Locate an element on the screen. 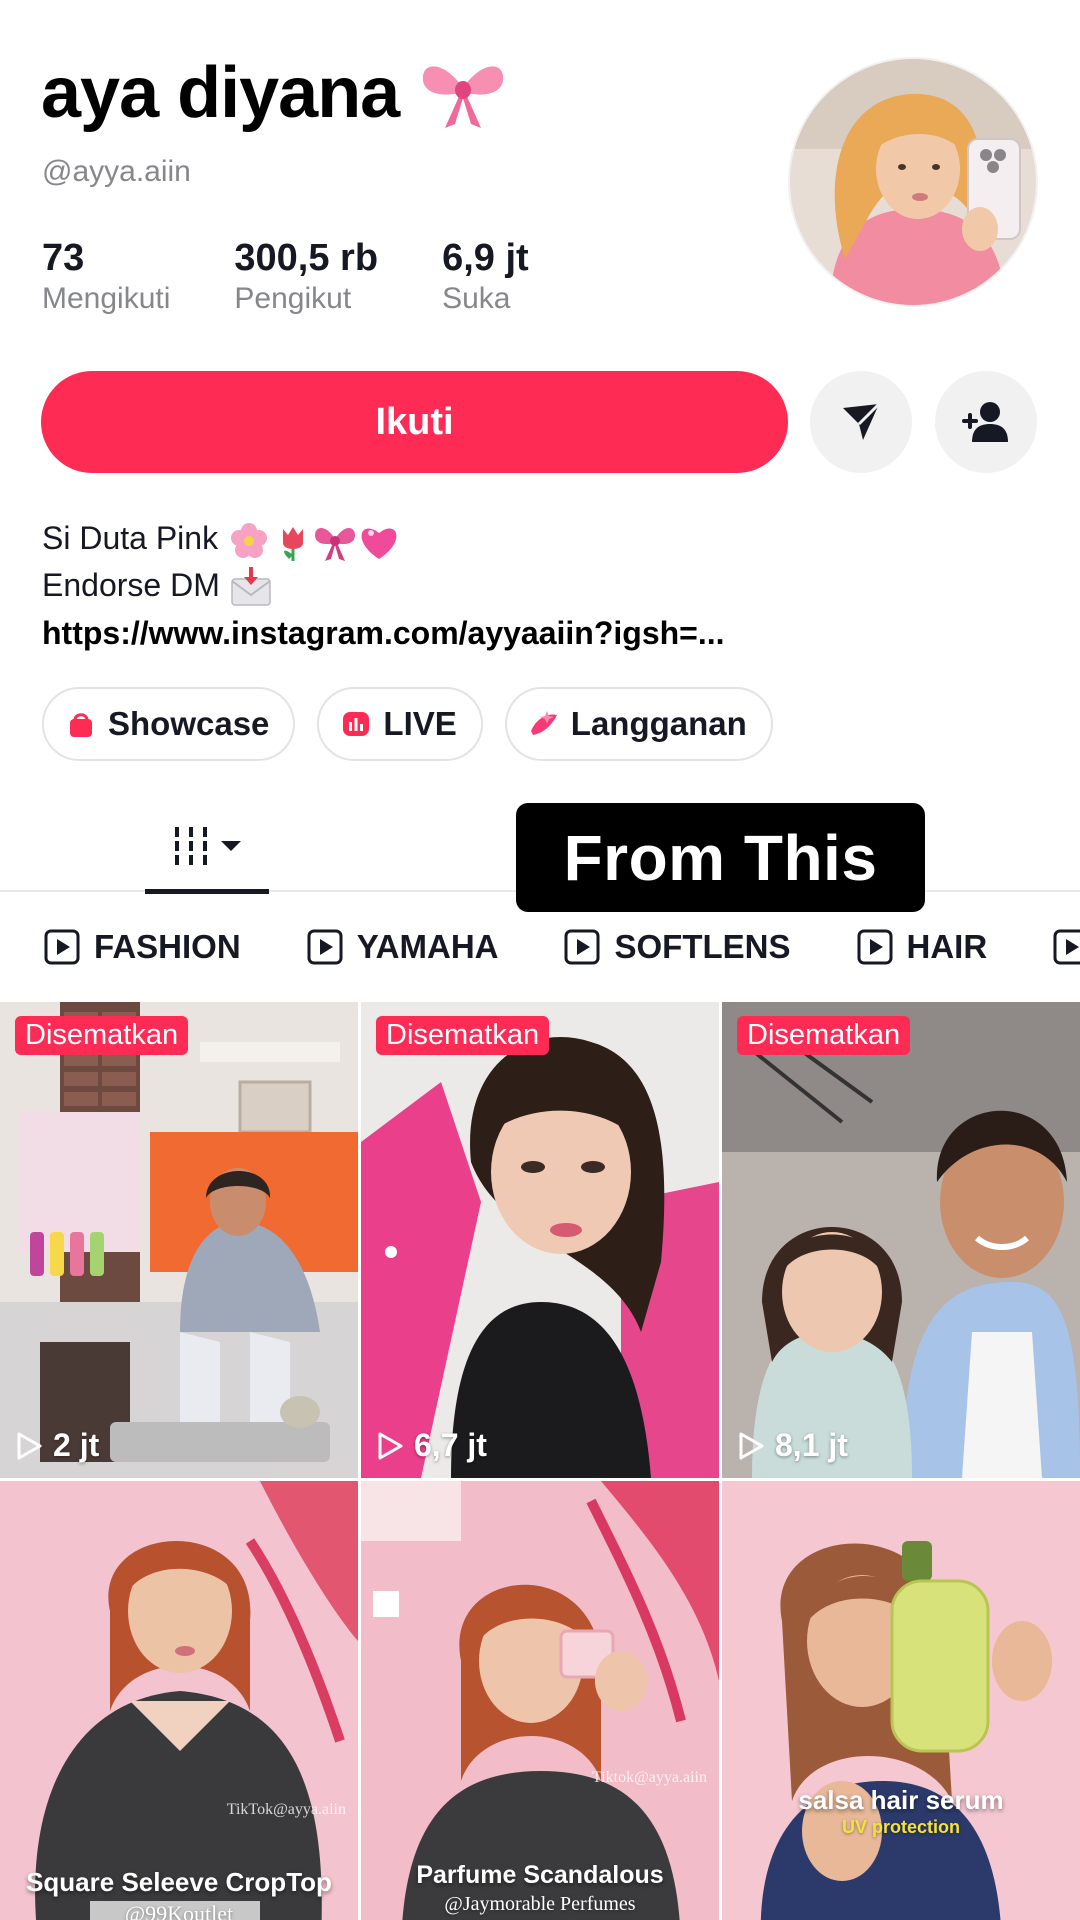  profile-handle: @ayya.aiin is located at coordinates (116, 171).